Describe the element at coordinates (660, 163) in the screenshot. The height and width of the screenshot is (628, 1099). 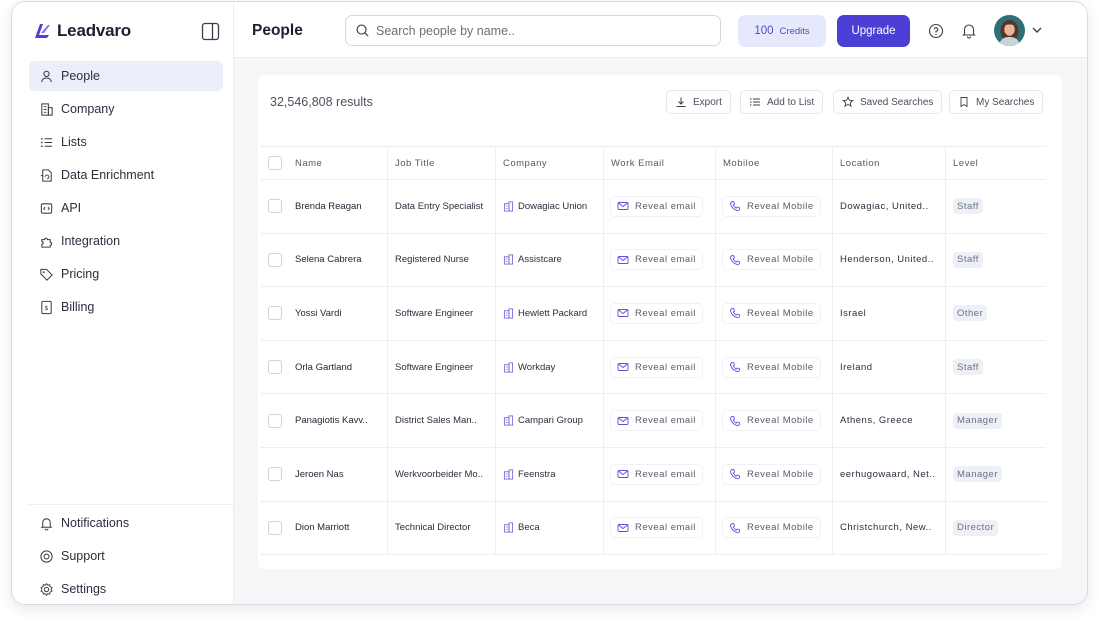
I see `column-header-work-email: Work Email` at that location.